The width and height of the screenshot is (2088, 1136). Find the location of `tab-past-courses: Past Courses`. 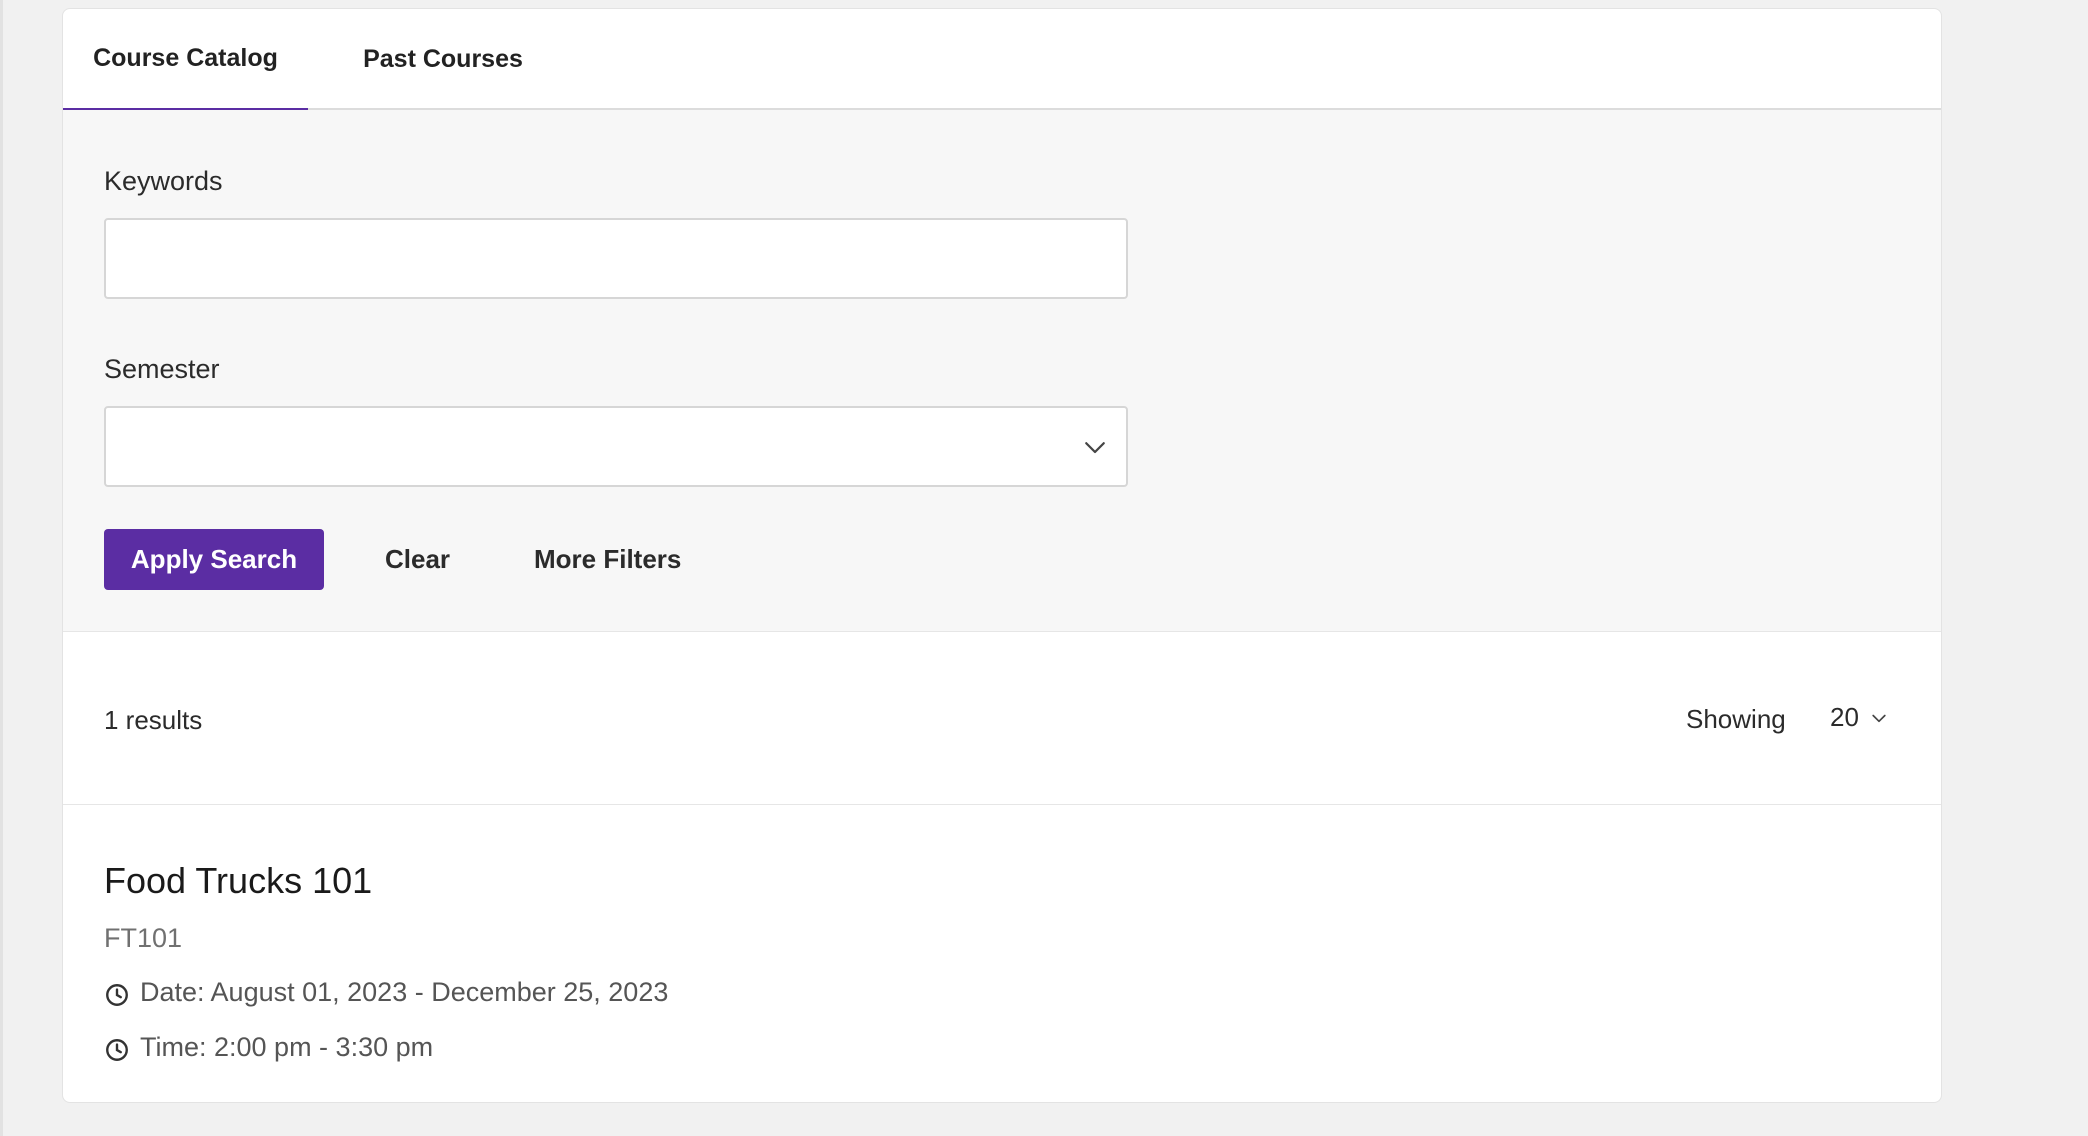

tab-past-courses: Past Courses is located at coordinates (443, 59).